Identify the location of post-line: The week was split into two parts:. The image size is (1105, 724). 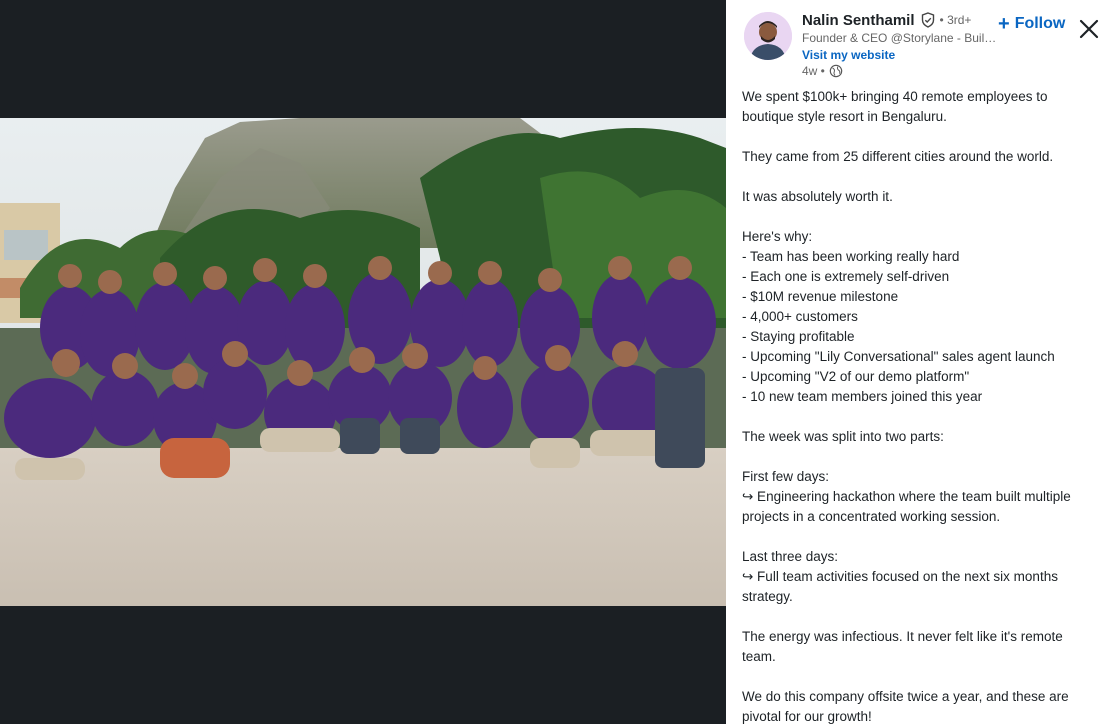
(843, 436).